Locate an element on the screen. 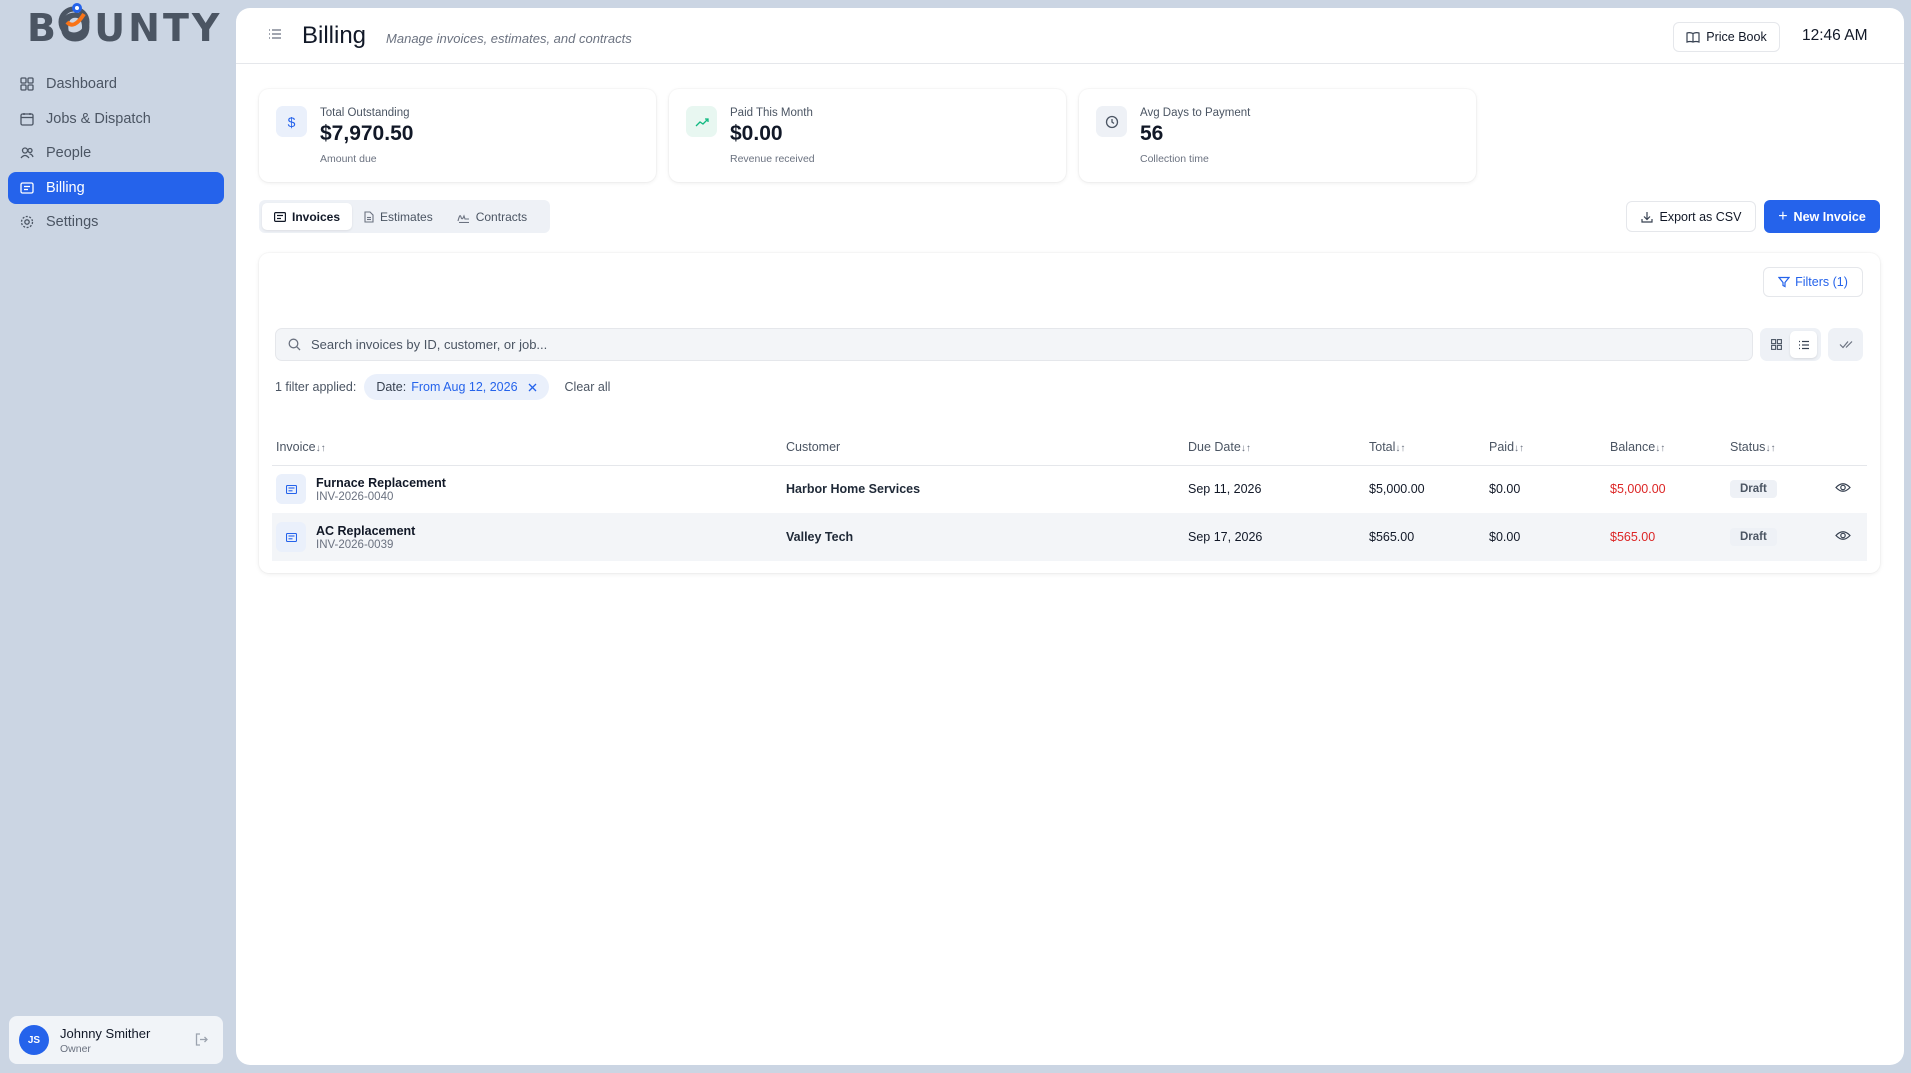 The image size is (1911, 1073). total-cell: $565.00 is located at coordinates (1425, 537).